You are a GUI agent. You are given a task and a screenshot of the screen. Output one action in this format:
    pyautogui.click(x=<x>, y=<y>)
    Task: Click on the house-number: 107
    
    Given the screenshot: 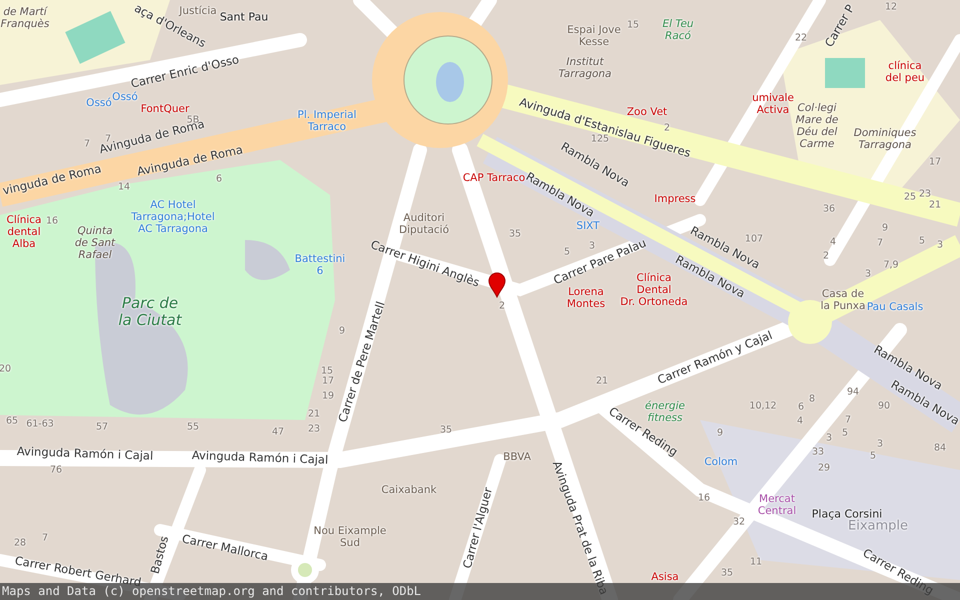 What is the action you would take?
    pyautogui.click(x=754, y=240)
    